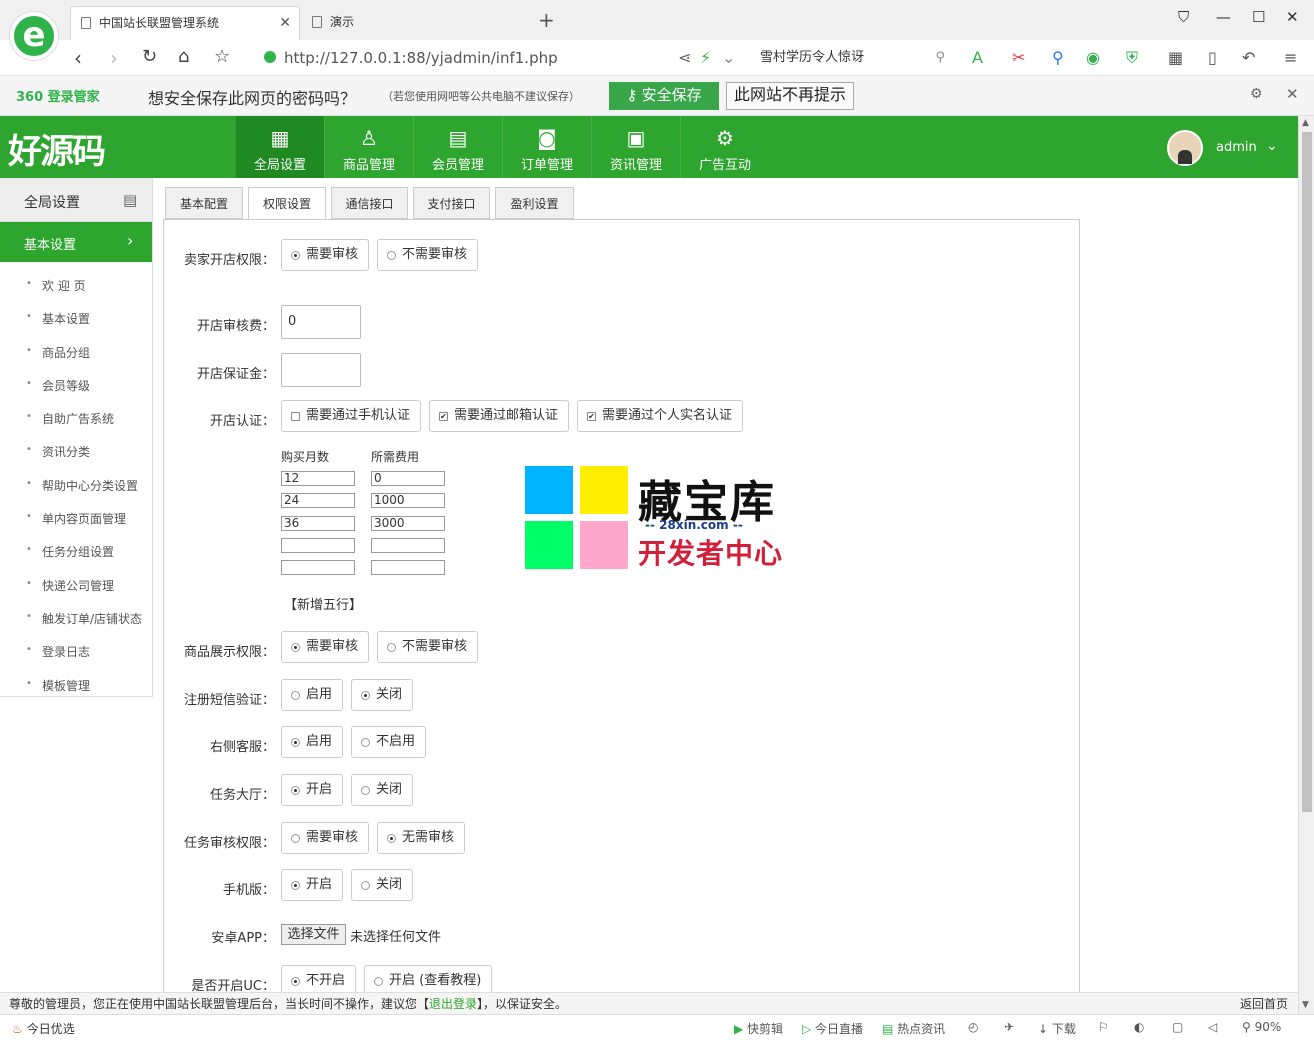 The height and width of the screenshot is (1040, 1314). Describe the element at coordinates (1256, 94) in the screenshot. I see `gear-icon: ⚙` at that location.